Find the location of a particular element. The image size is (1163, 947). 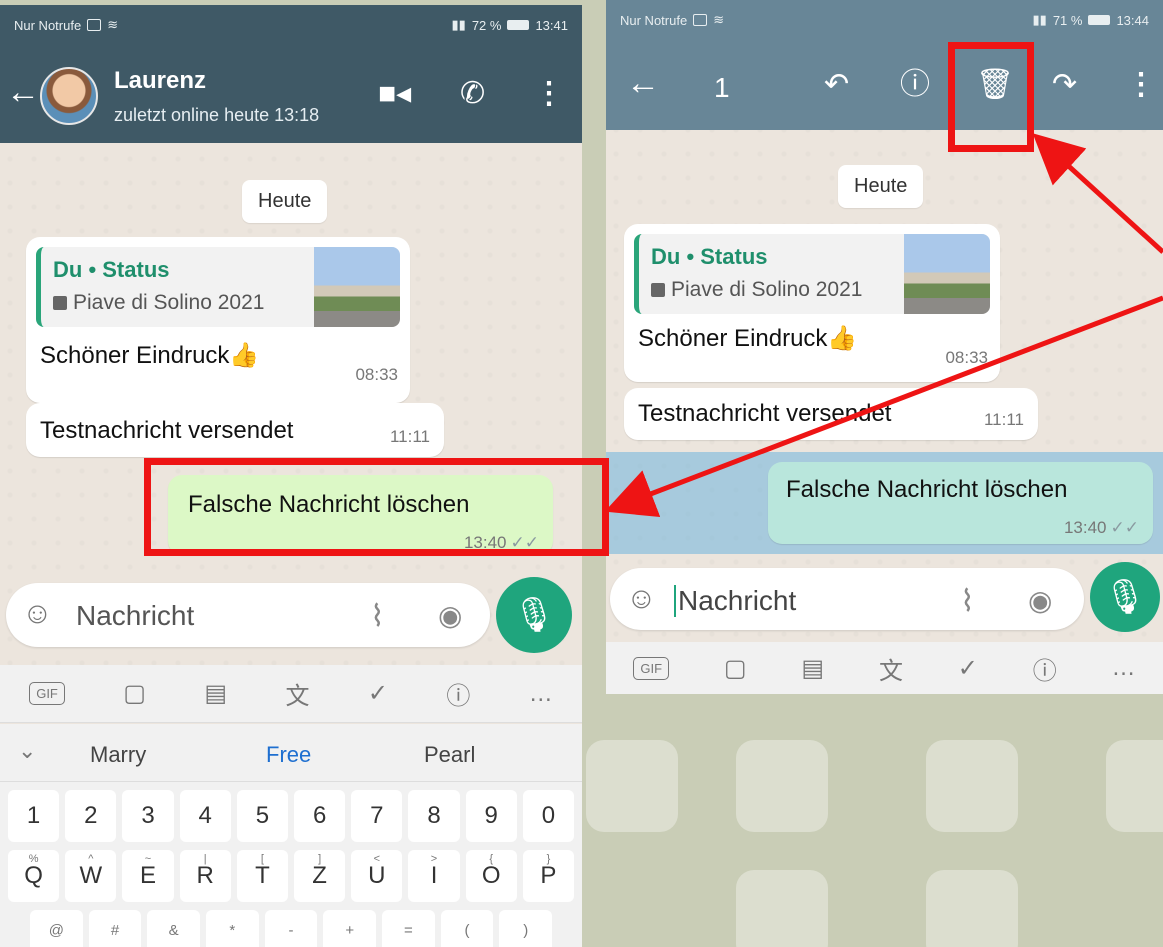

avatar is located at coordinates (69, 96).